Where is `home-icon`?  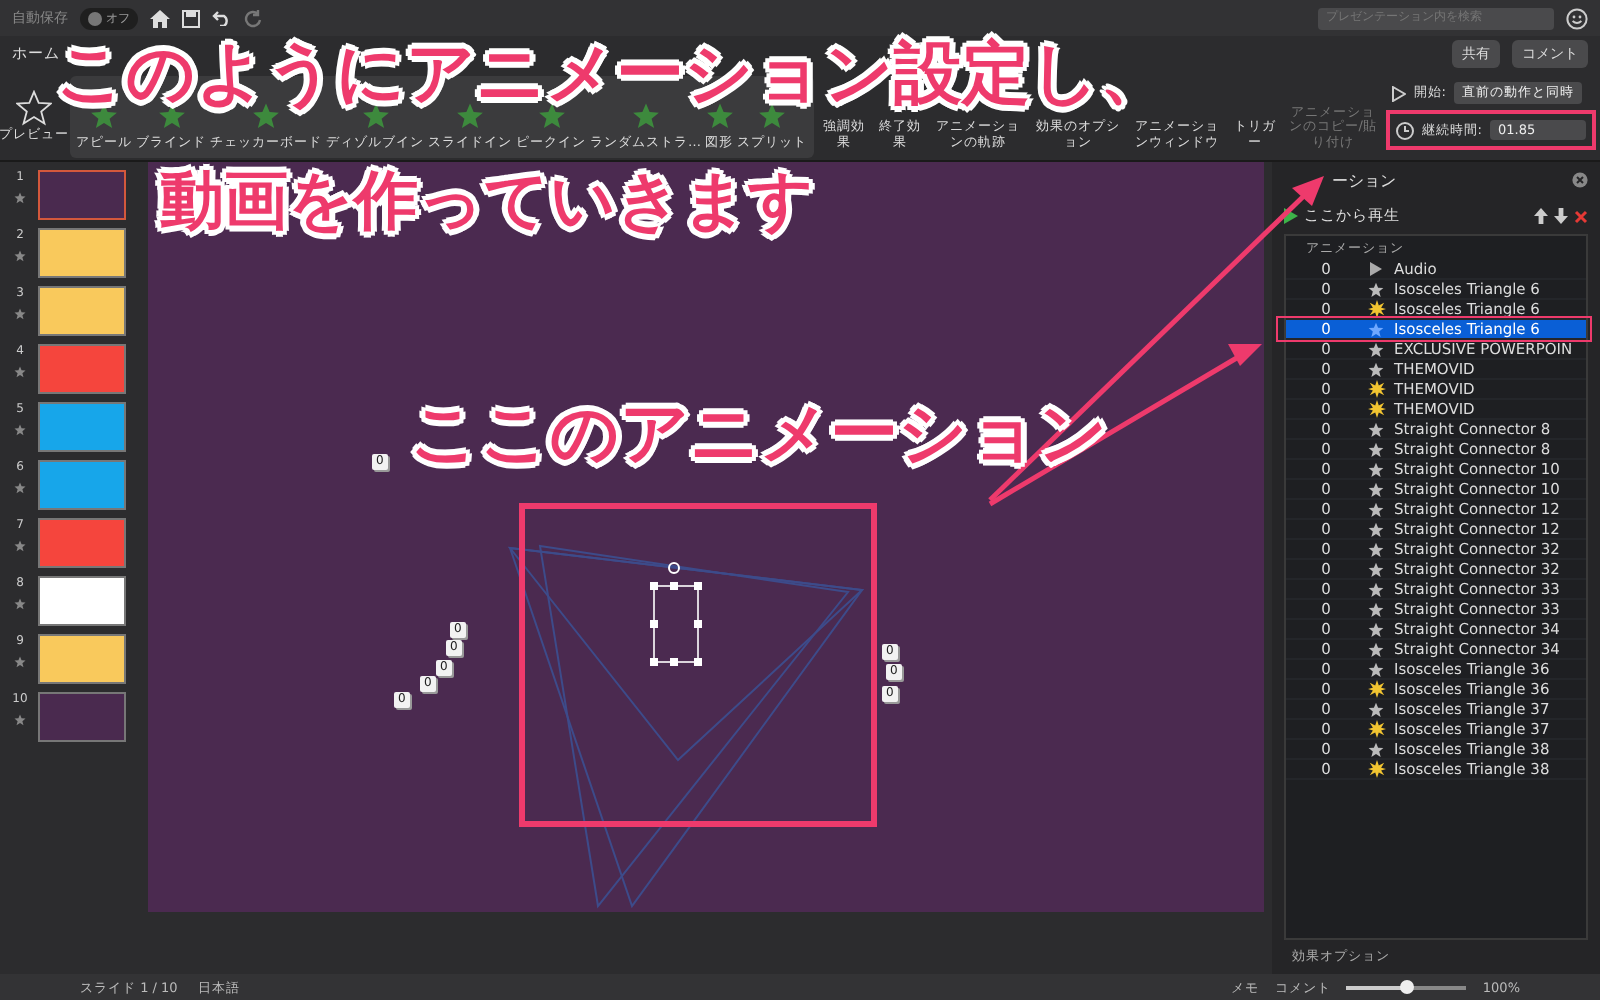 home-icon is located at coordinates (160, 18).